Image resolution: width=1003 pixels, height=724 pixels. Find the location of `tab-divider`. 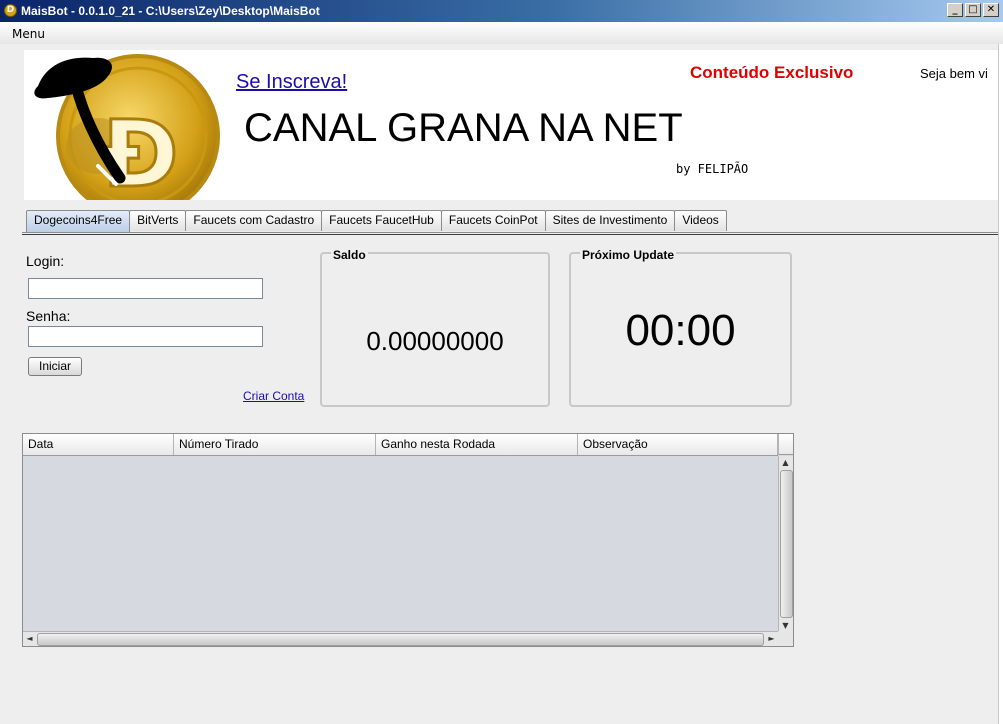

tab-divider is located at coordinates (512, 232).